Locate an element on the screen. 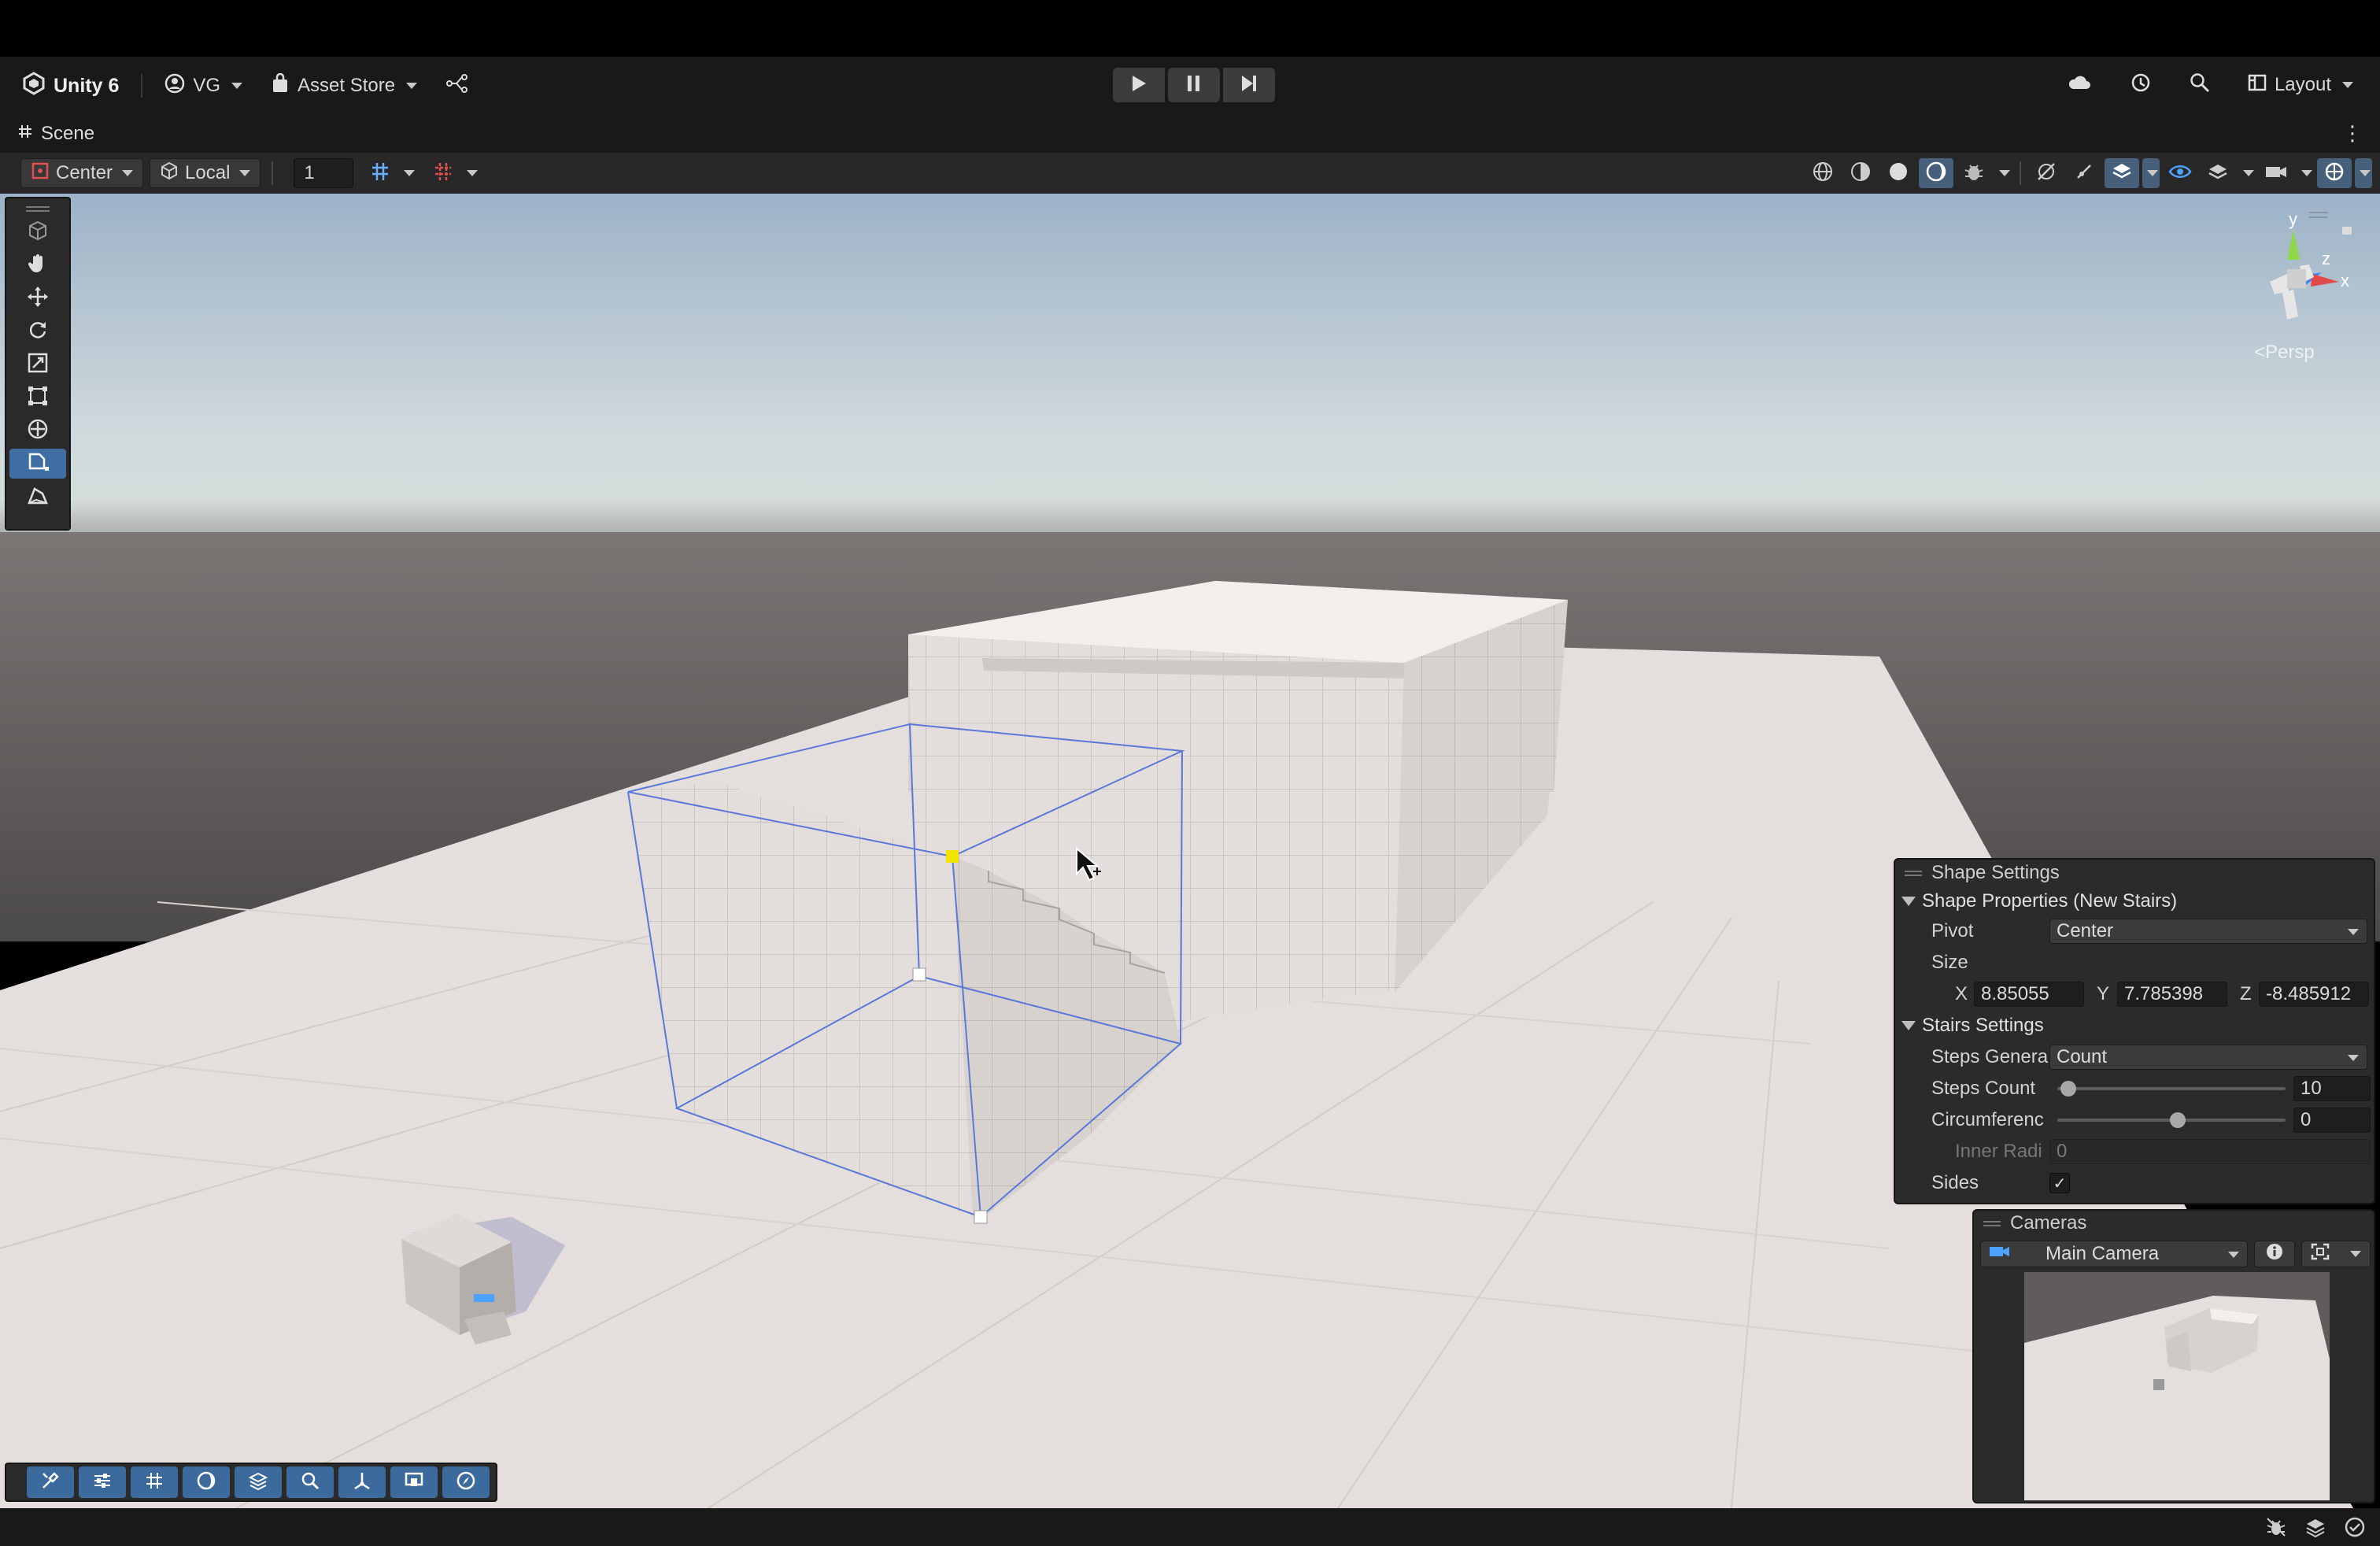  size-fields-row: X 8.85055 Y 7.785398 Z -8.485912 is located at coordinates (2134, 994).